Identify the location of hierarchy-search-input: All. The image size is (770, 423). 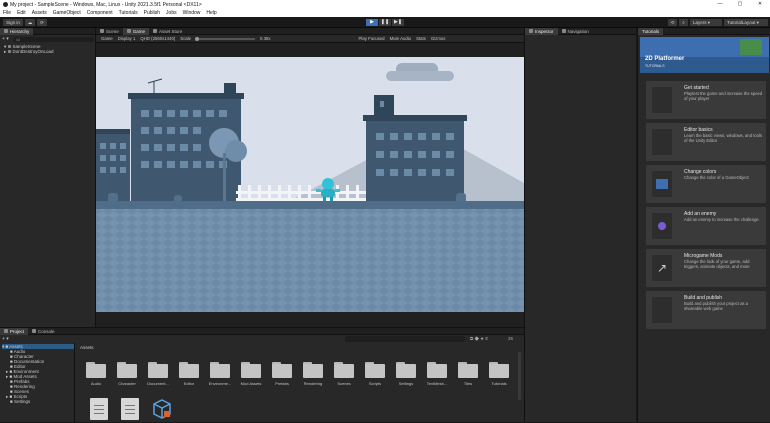
(53, 39).